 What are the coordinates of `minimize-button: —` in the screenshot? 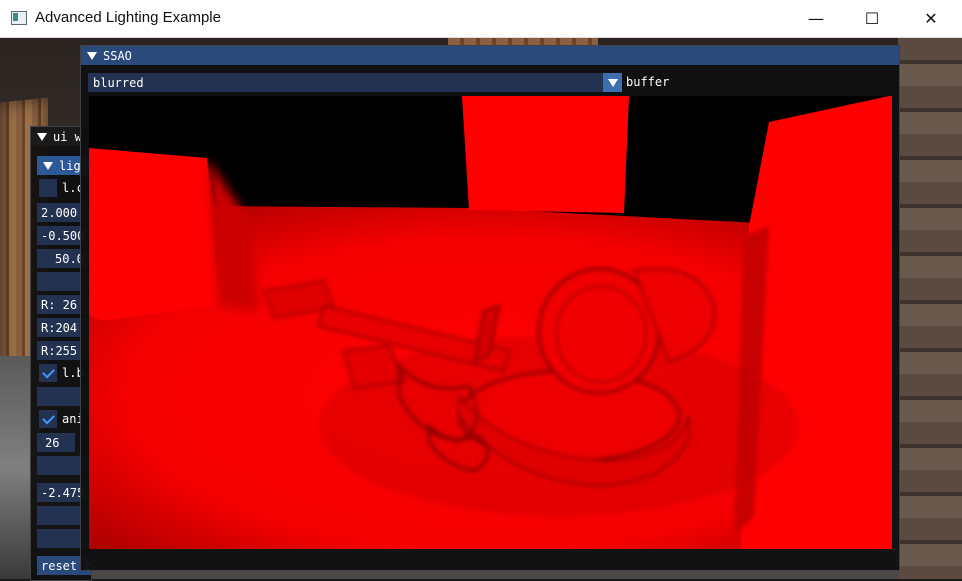 It's located at (816, 18).